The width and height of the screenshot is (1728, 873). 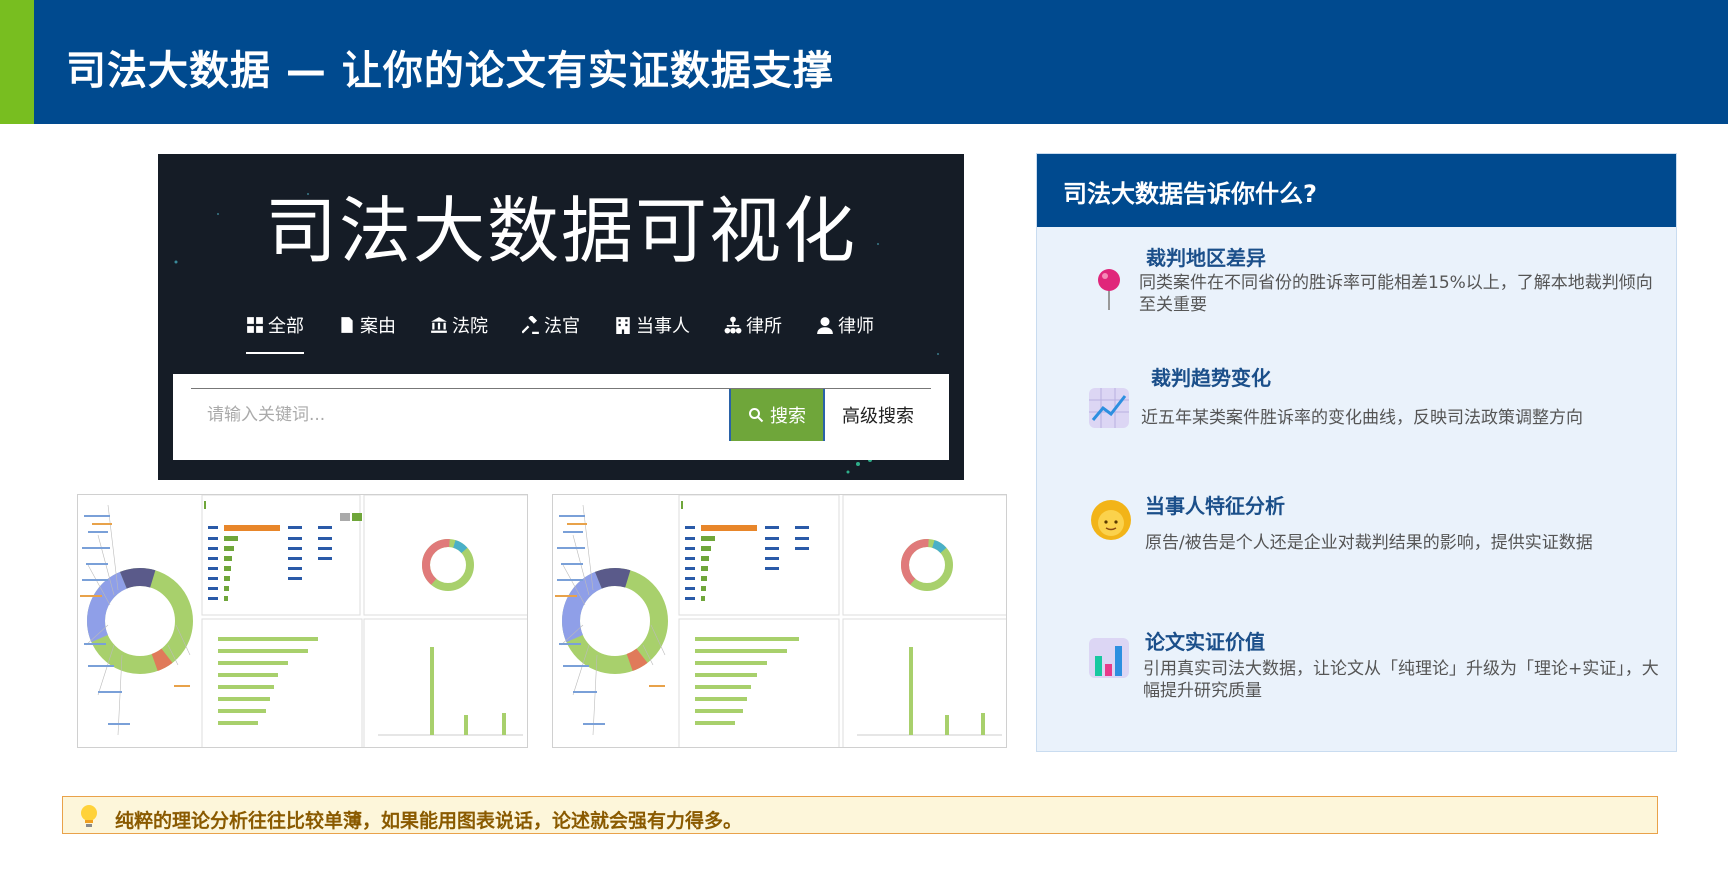 I want to click on tab-label: 法官, so click(x=562, y=326).